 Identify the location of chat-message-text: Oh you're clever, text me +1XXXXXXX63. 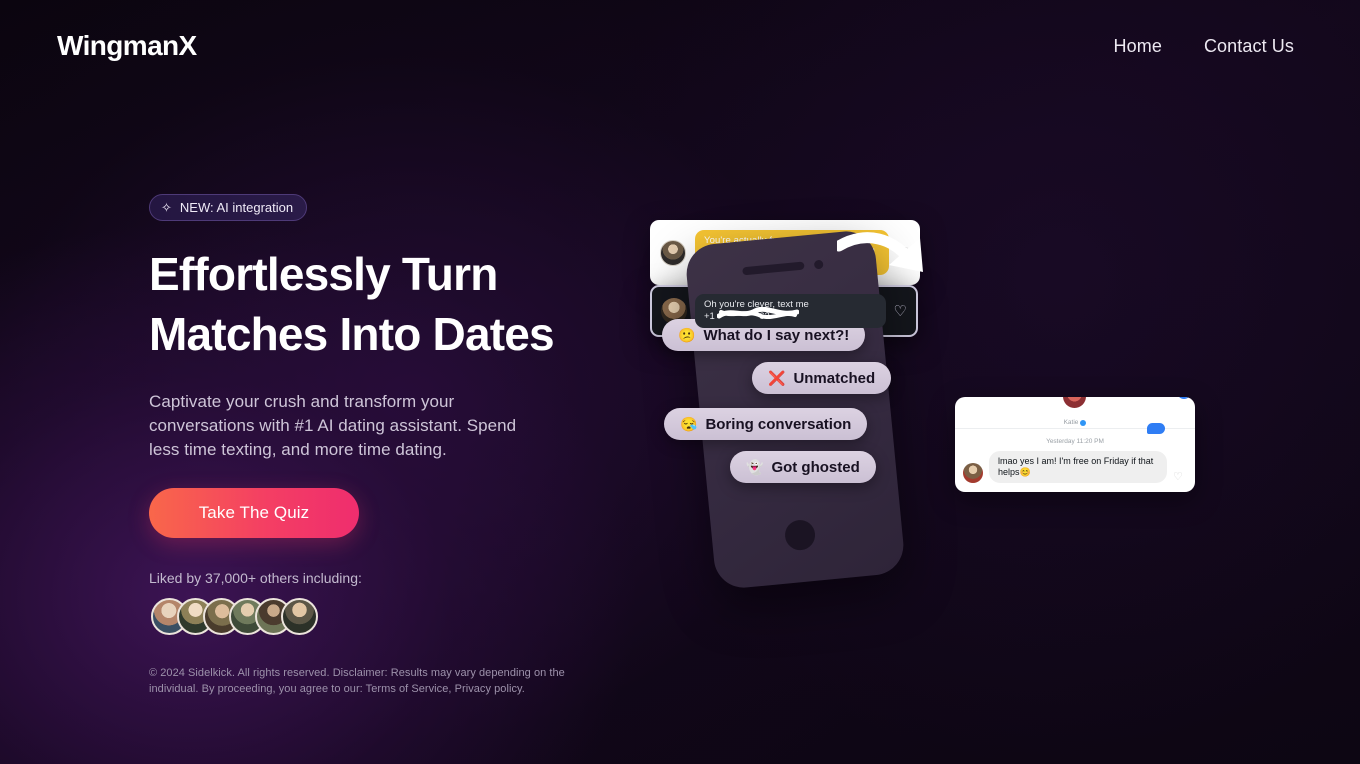
(790, 311).